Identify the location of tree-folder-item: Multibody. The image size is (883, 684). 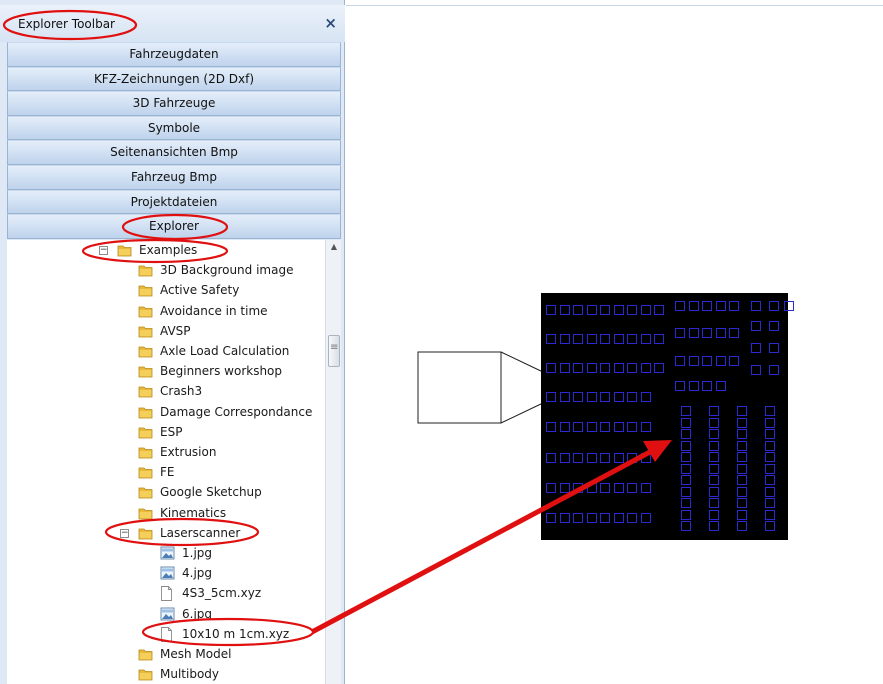
(166, 674).